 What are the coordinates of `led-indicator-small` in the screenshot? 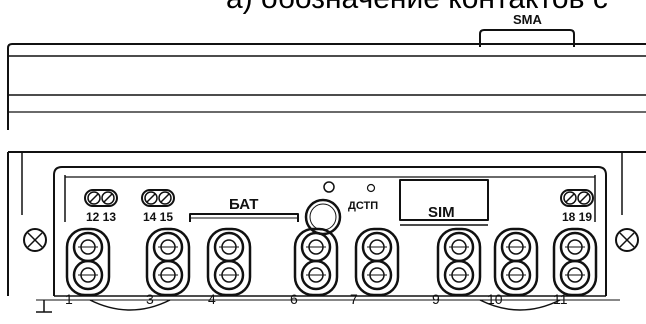 It's located at (371, 188).